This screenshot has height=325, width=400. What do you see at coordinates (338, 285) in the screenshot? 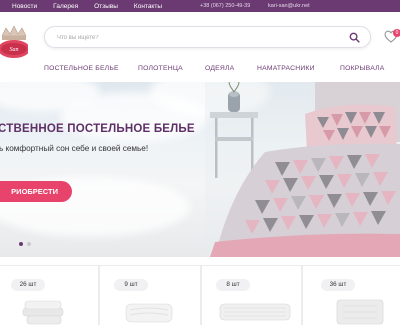
I see `product-count-badge: 36 шт` at bounding box center [338, 285].